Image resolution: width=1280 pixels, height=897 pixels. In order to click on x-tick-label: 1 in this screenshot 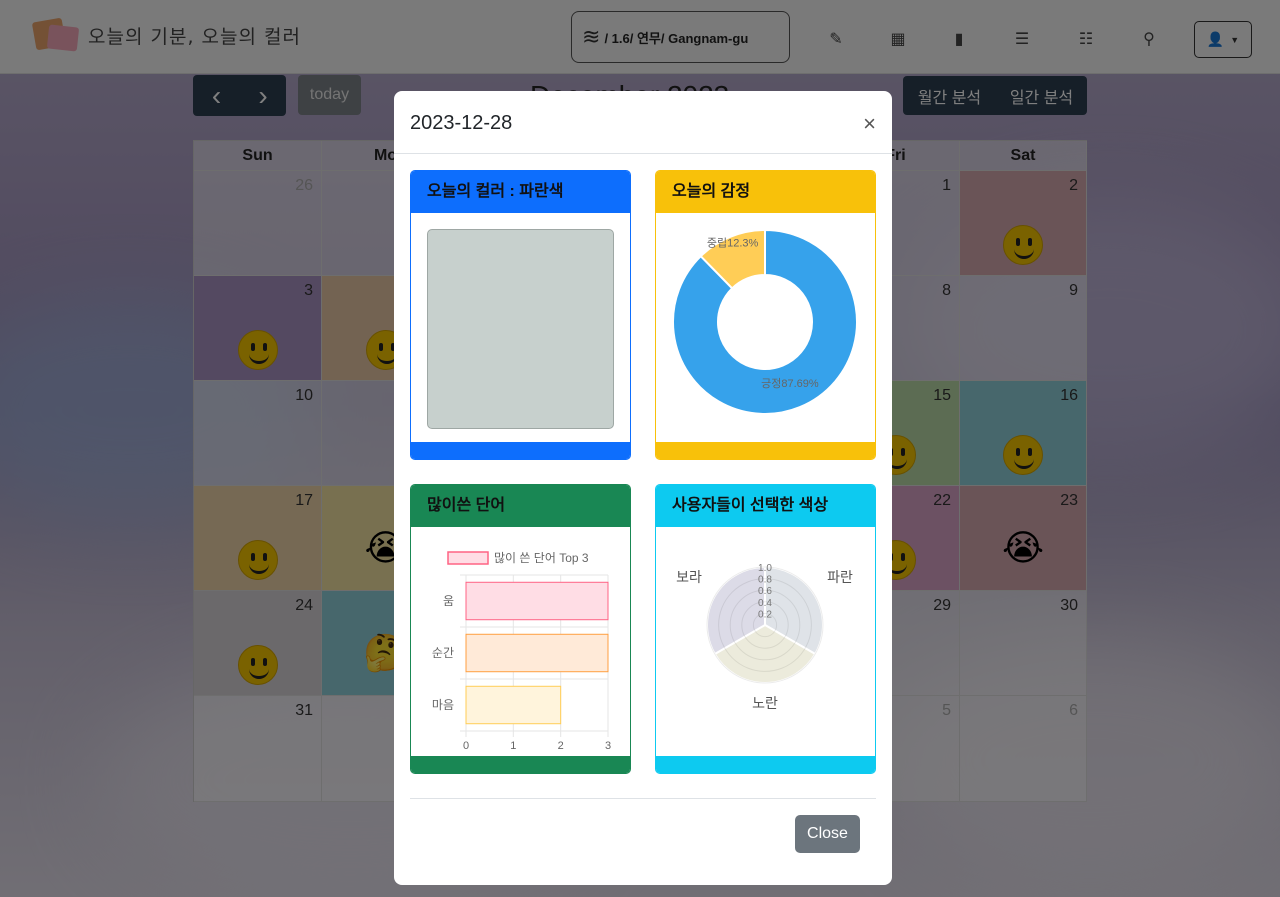, I will do `click(513, 746)`.